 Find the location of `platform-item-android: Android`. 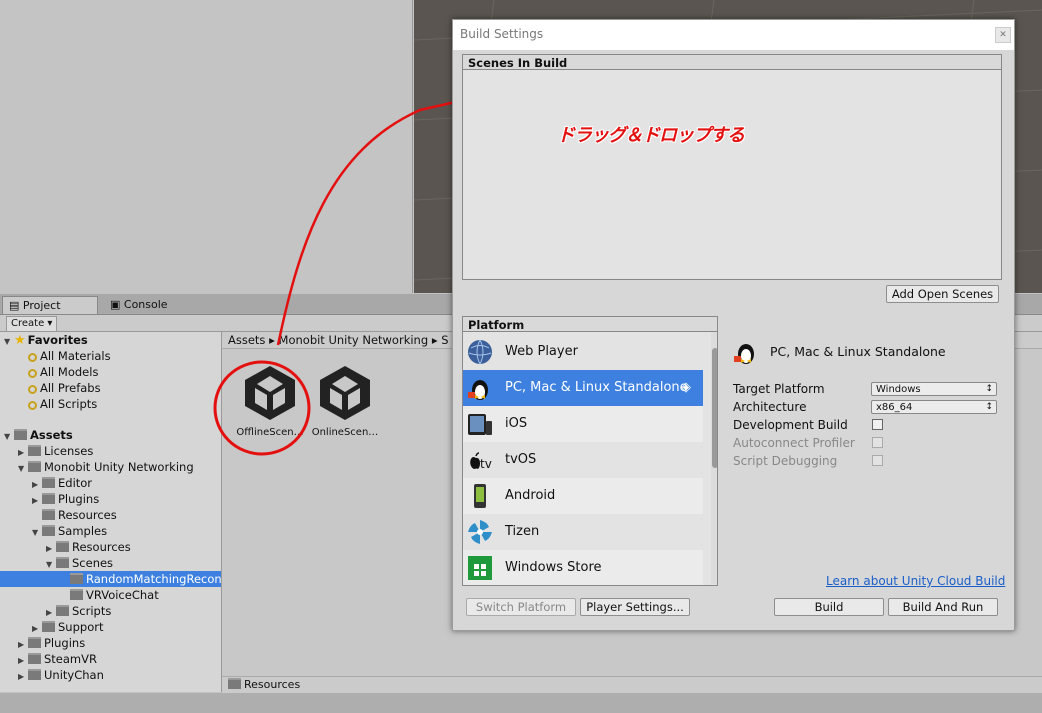

platform-item-android: Android is located at coordinates (583, 496).